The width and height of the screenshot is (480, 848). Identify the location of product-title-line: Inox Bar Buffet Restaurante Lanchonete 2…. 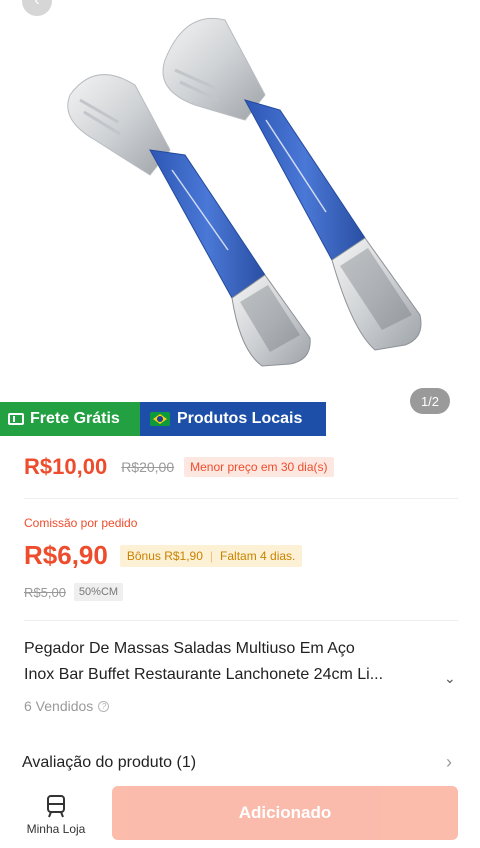
(204, 674).